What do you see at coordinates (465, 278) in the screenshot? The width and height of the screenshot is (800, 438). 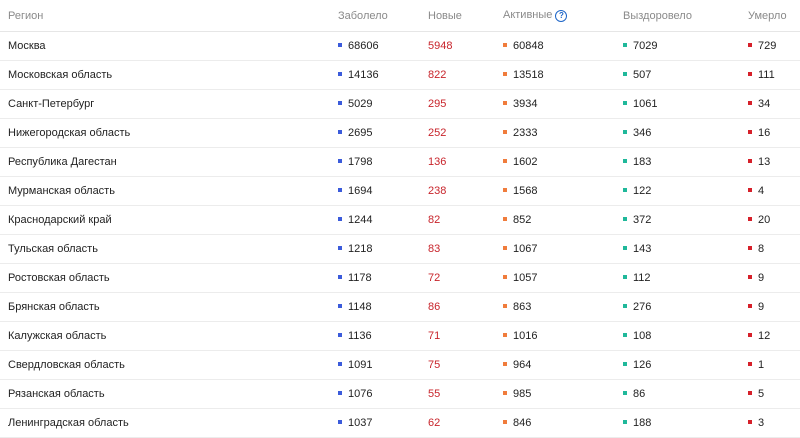 I see `cell-new: 72` at bounding box center [465, 278].